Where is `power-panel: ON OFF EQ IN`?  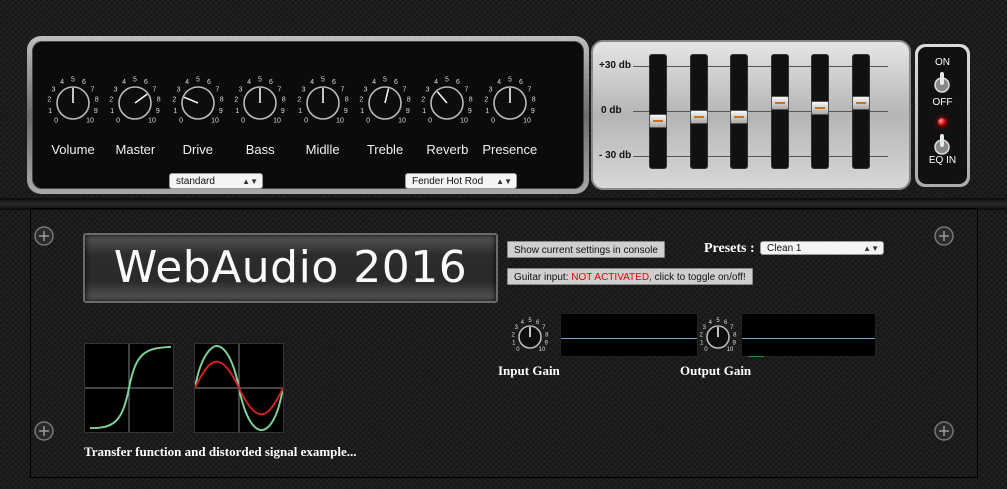 power-panel: ON OFF EQ IN is located at coordinates (942, 115).